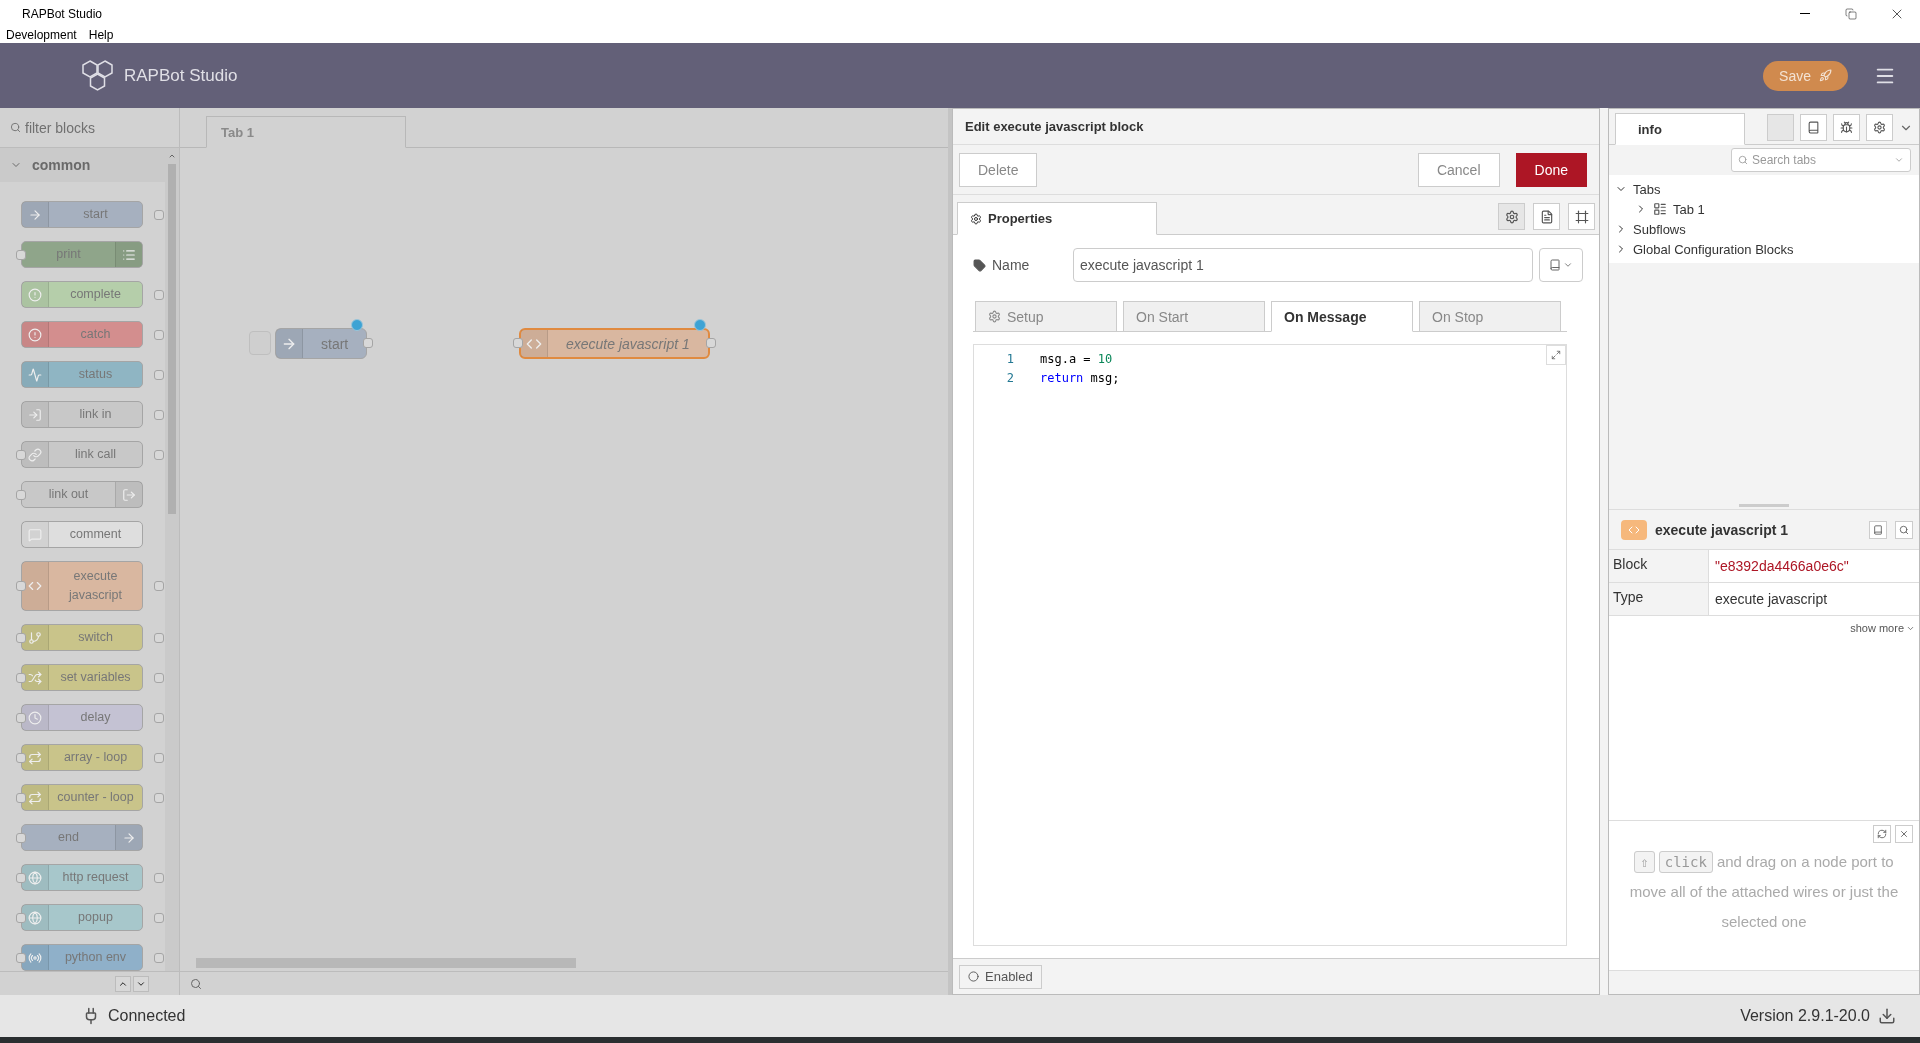  I want to click on property-key: Block, so click(1659, 566).